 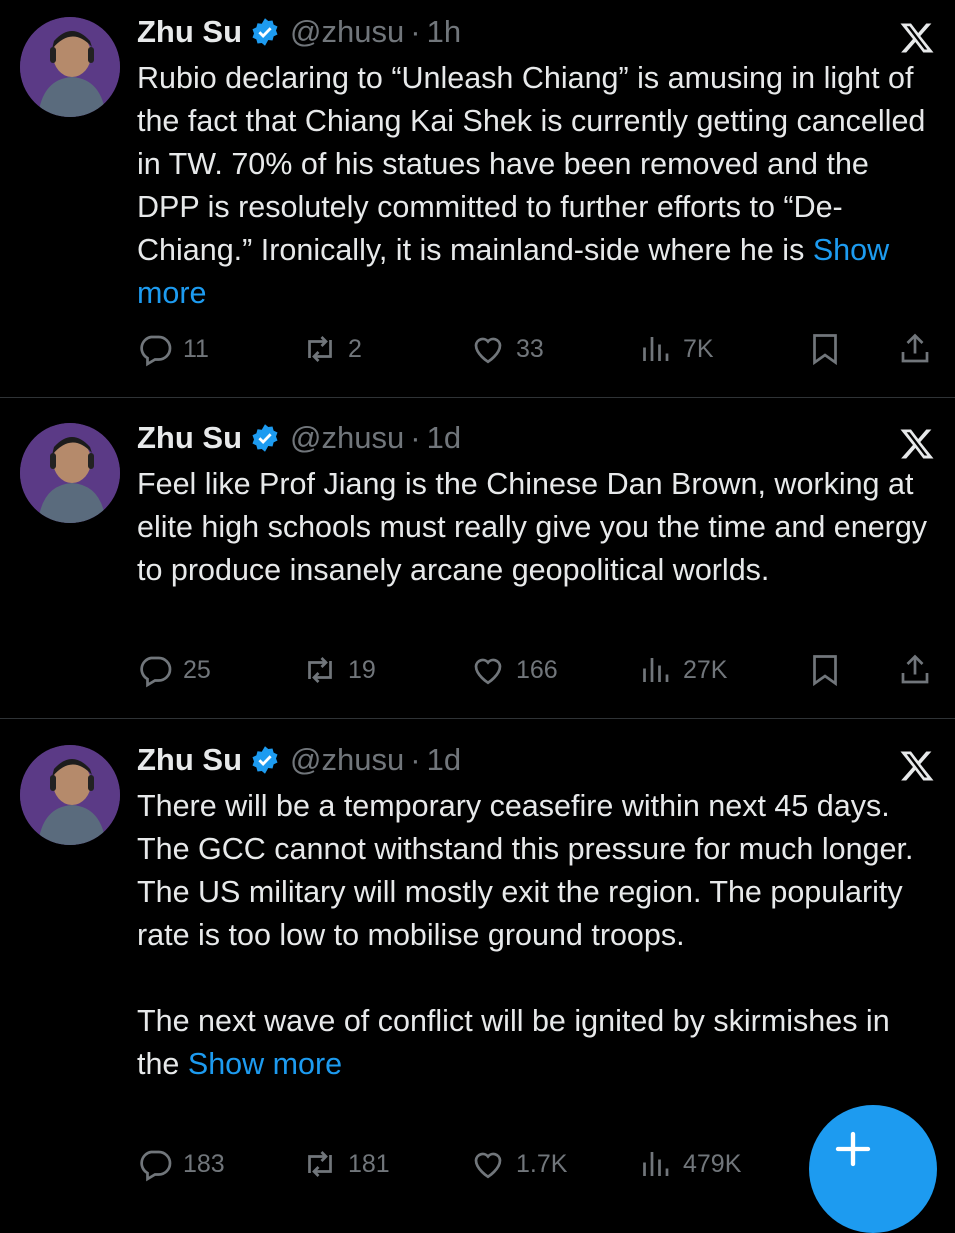 I want to click on repost-button: 181, so click(x=346, y=1164).